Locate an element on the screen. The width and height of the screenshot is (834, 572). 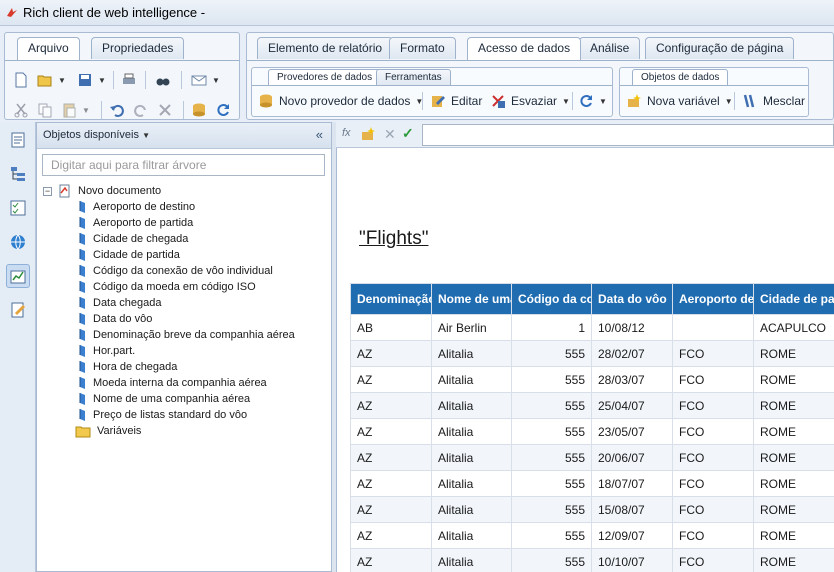
tree-item: Aeroporto de destino is located at coordinates (136, 207).